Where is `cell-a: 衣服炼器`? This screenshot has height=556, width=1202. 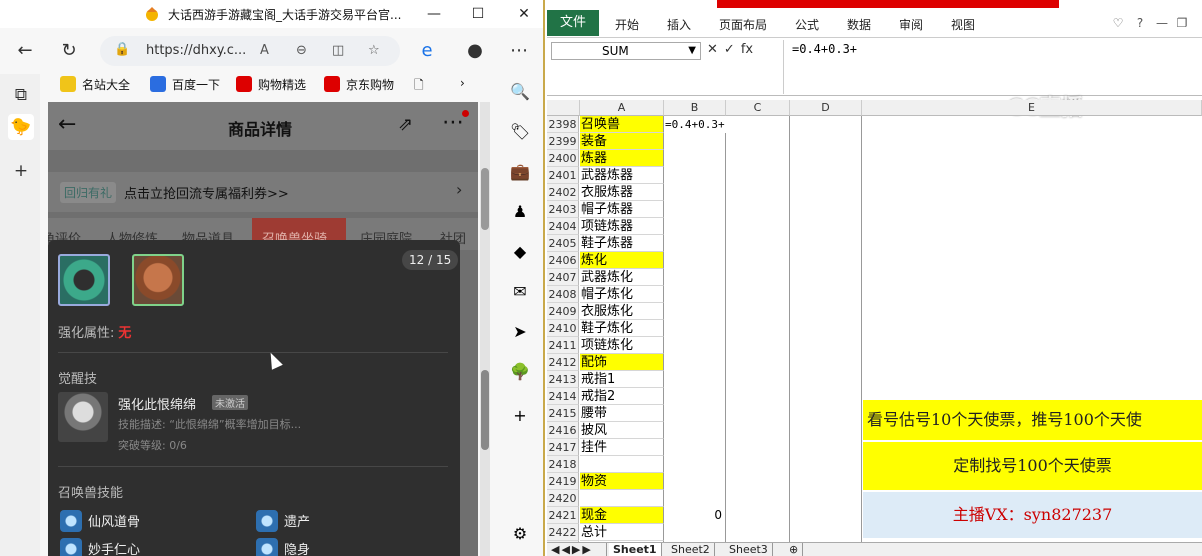 cell-a: 衣服炼器 is located at coordinates (622, 192).